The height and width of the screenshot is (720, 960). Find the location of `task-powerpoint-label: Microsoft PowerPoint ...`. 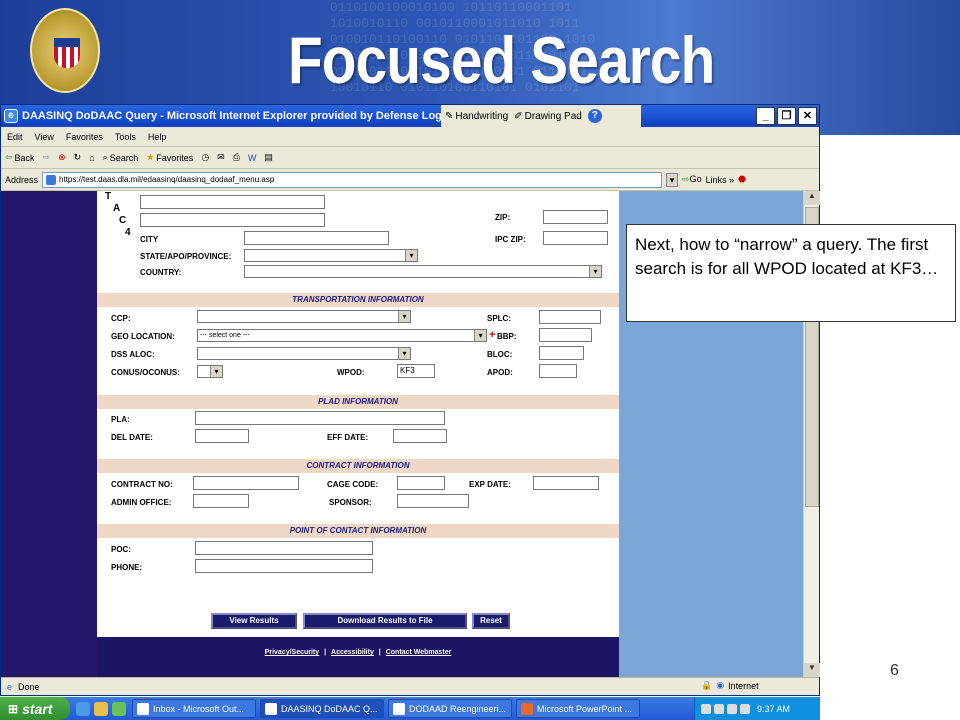

task-powerpoint-label: Microsoft PowerPoint ... is located at coordinates (585, 708).